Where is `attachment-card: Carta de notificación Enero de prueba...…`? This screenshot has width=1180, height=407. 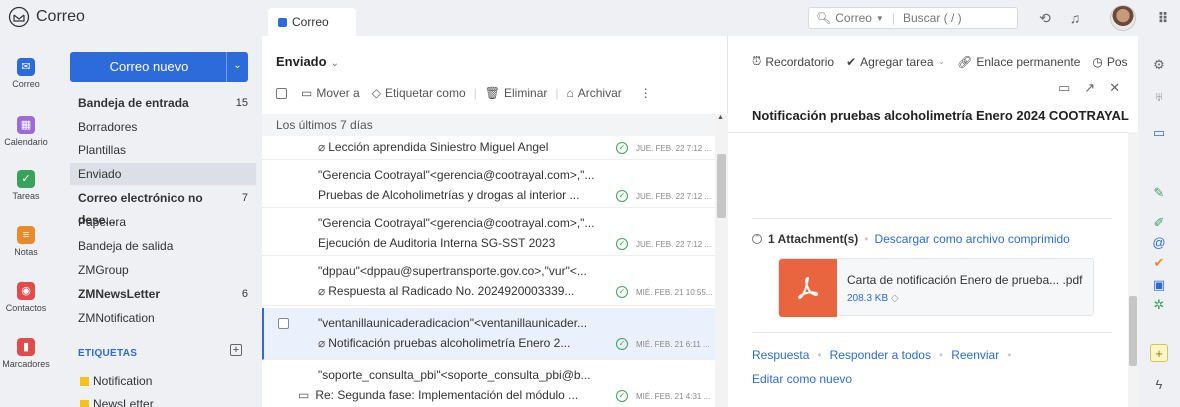
attachment-card: Carta de notificación Enero de prueba...… is located at coordinates (936, 287).